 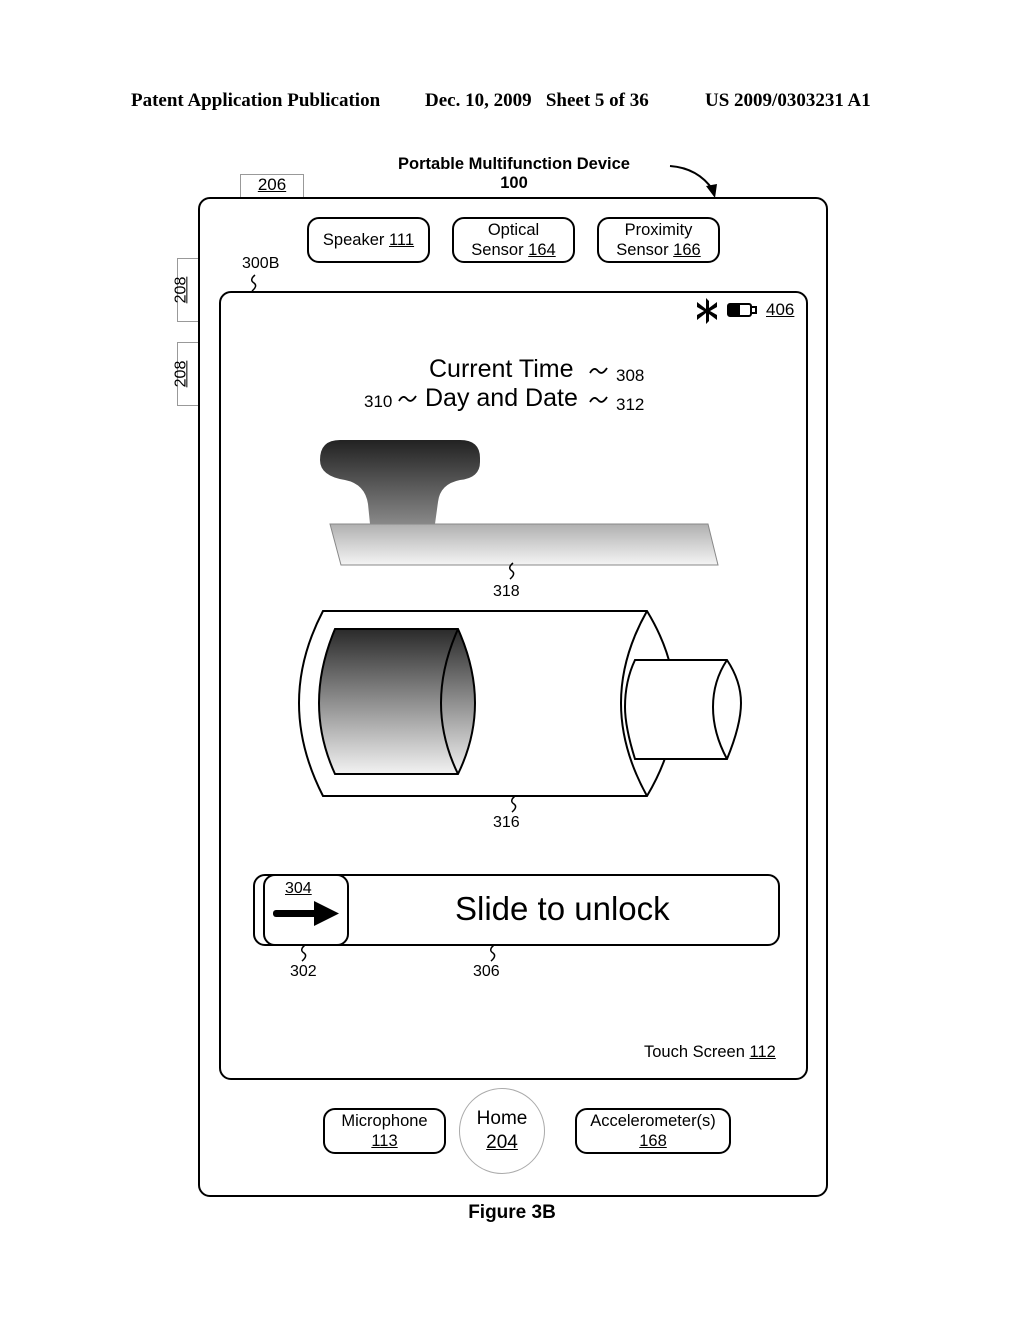 What do you see at coordinates (514, 164) in the screenshot?
I see `device-title-text: Portable Multifunction Device` at bounding box center [514, 164].